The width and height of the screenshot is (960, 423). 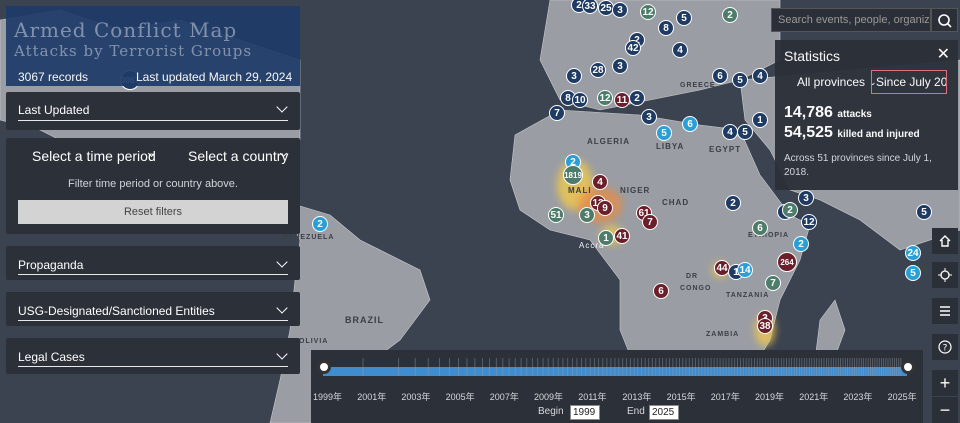 I want to click on list-button, so click(x=945, y=311).